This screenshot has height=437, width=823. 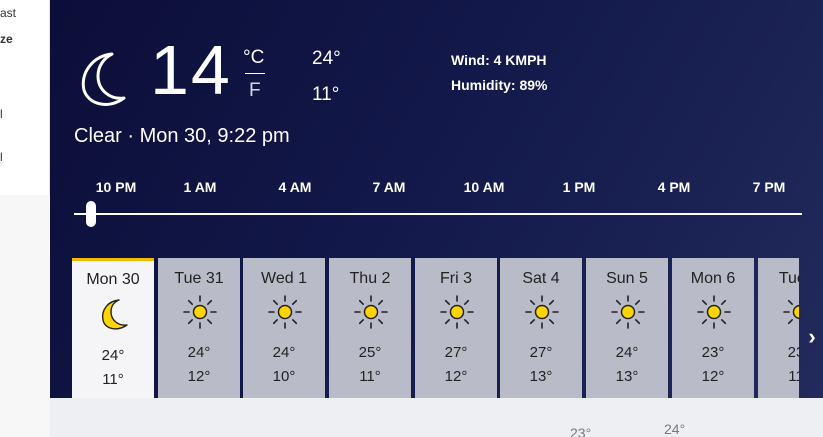 What do you see at coordinates (284, 278) in the screenshot?
I see `day-name: Wed 1` at bounding box center [284, 278].